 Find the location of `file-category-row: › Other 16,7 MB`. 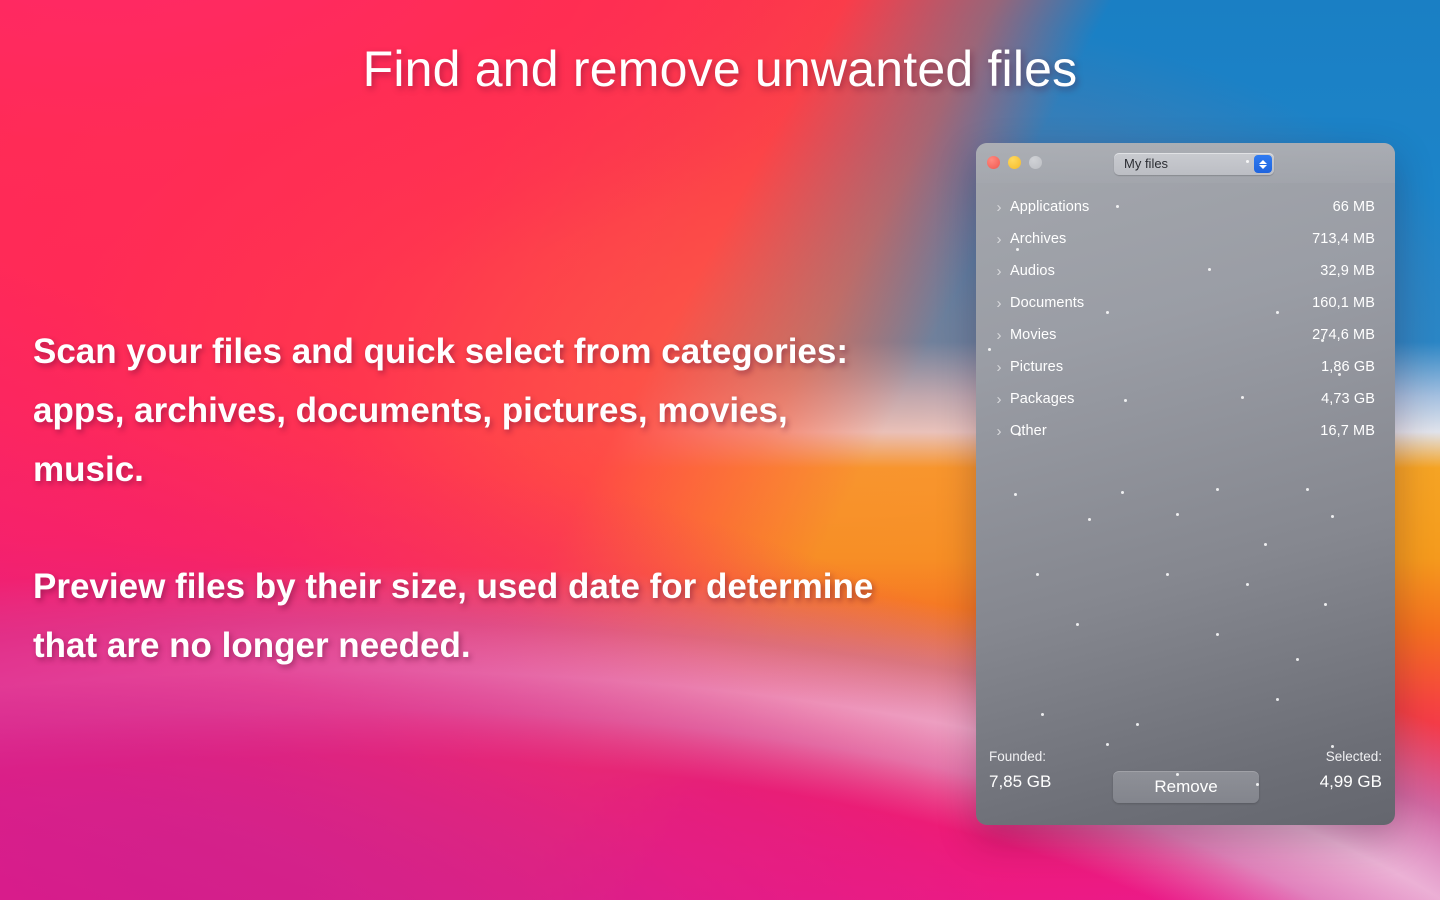

file-category-row: › Other 16,7 MB is located at coordinates (1181, 431).